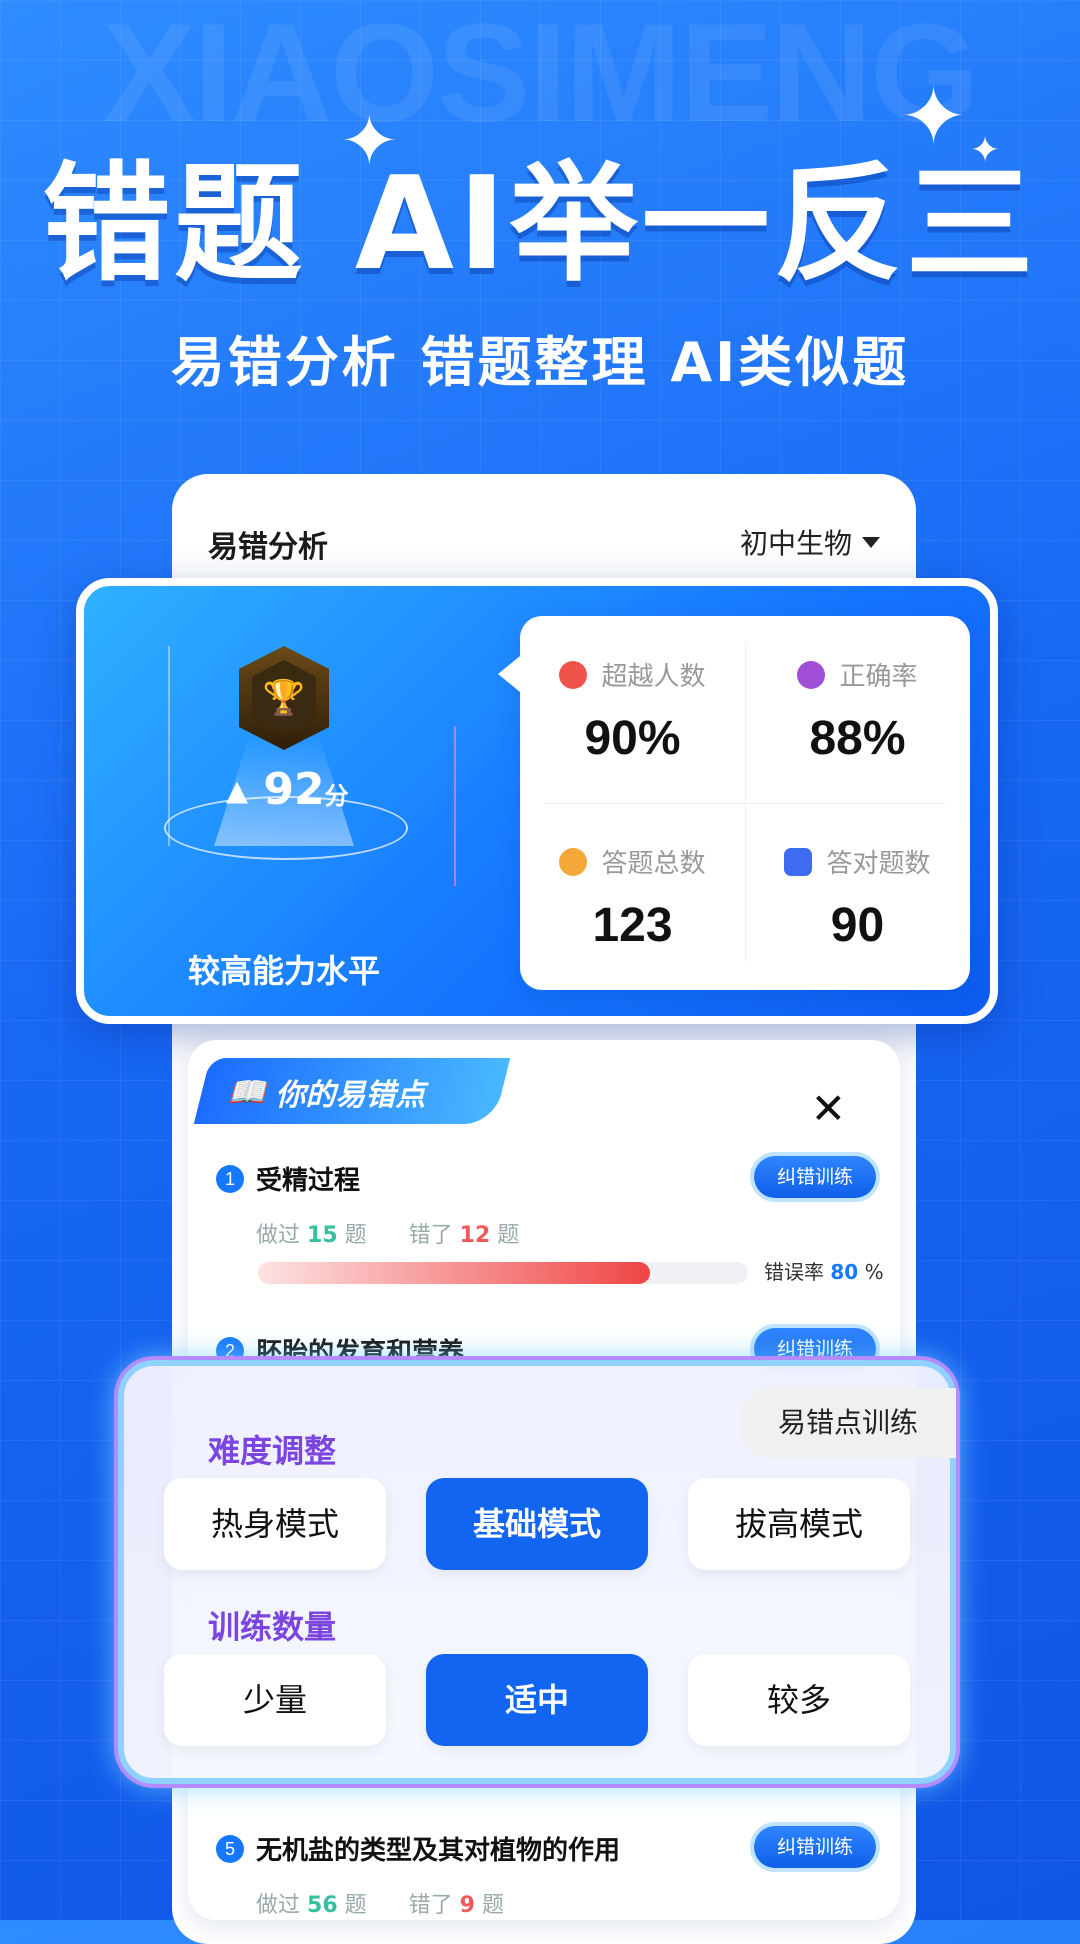 The width and height of the screenshot is (1080, 1944). Describe the element at coordinates (537, 1524) in the screenshot. I see `difficulty-option-selected: 基础模式` at that location.